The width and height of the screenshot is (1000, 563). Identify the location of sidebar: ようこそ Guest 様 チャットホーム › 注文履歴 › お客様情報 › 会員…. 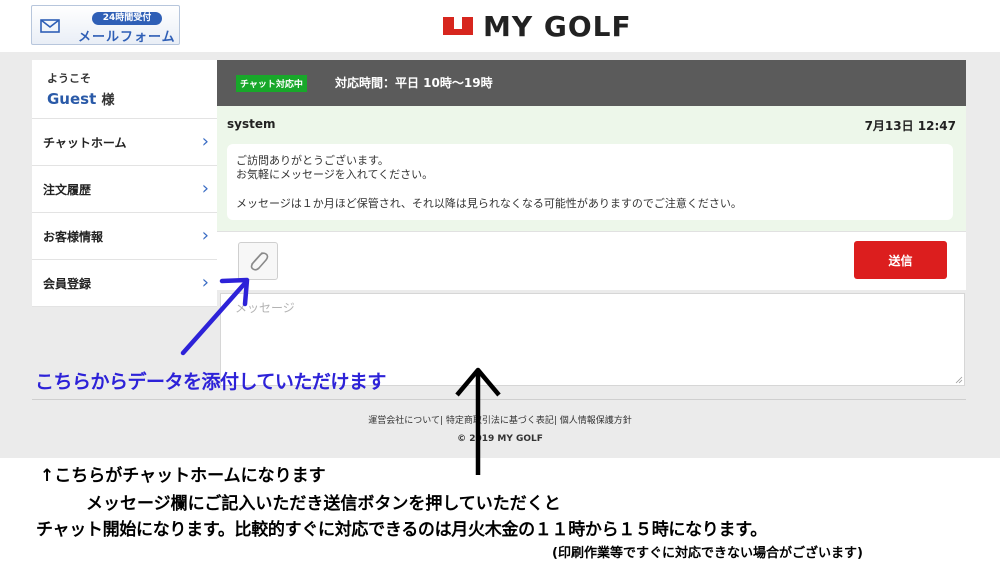
(124, 183).